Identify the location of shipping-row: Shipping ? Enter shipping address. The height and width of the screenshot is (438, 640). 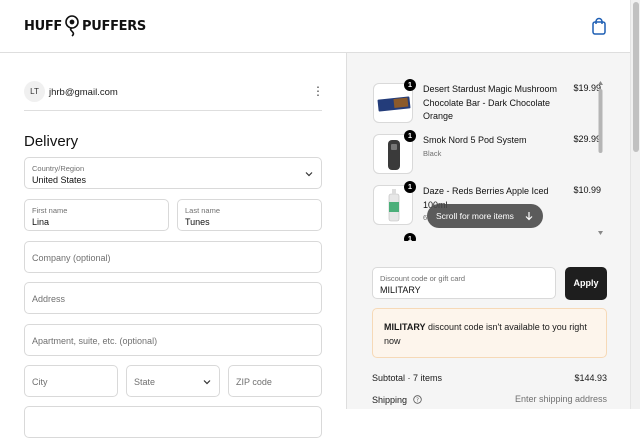
(489, 399).